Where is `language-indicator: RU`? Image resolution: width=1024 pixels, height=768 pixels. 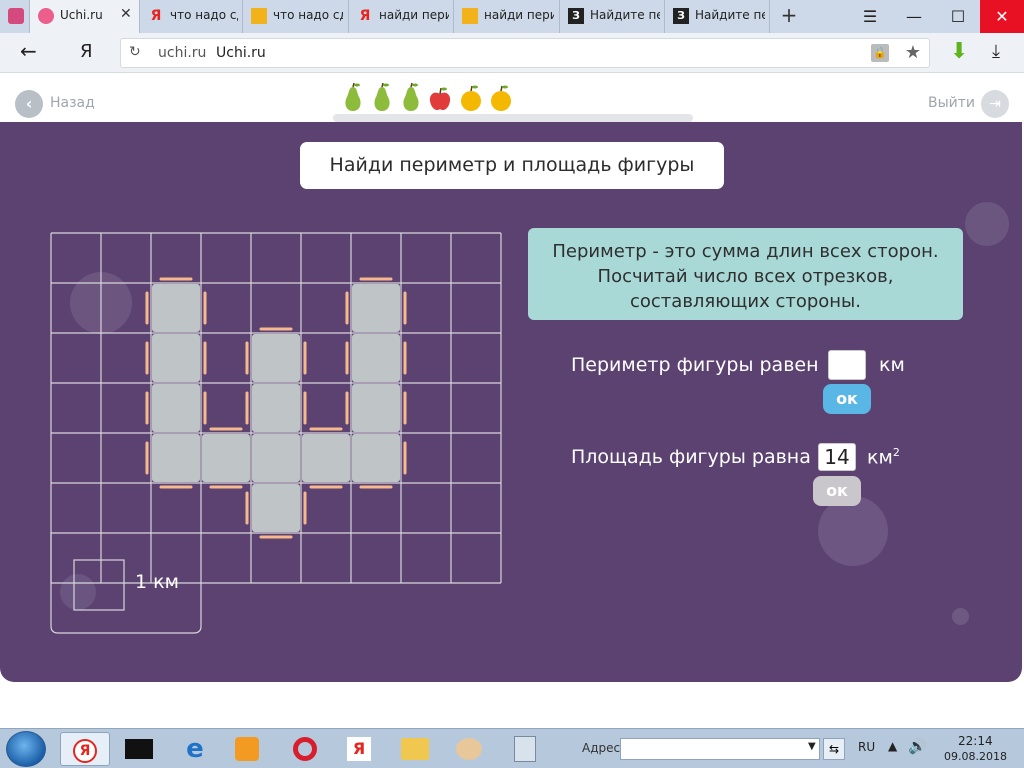 language-indicator: RU is located at coordinates (866, 747).